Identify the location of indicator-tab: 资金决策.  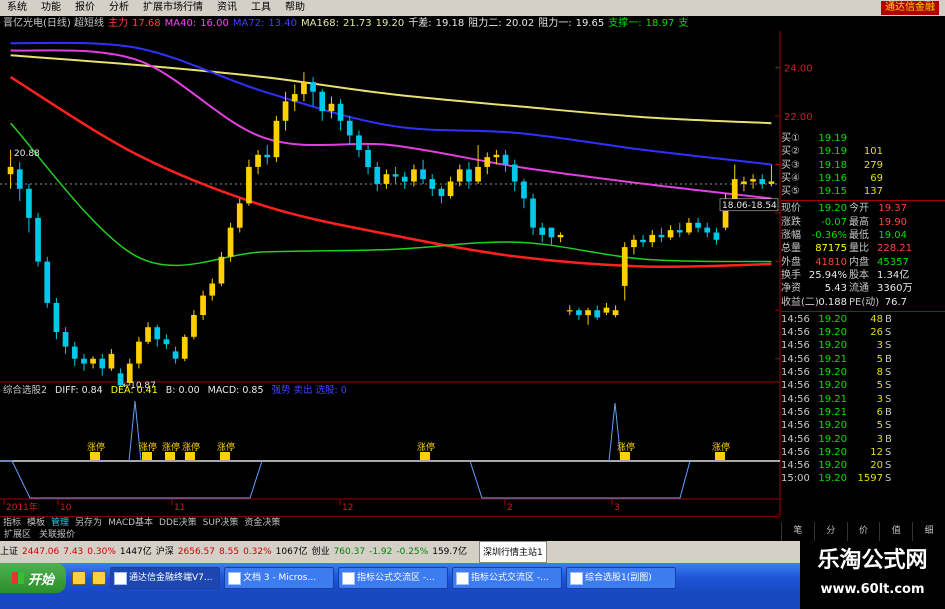
(262, 523).